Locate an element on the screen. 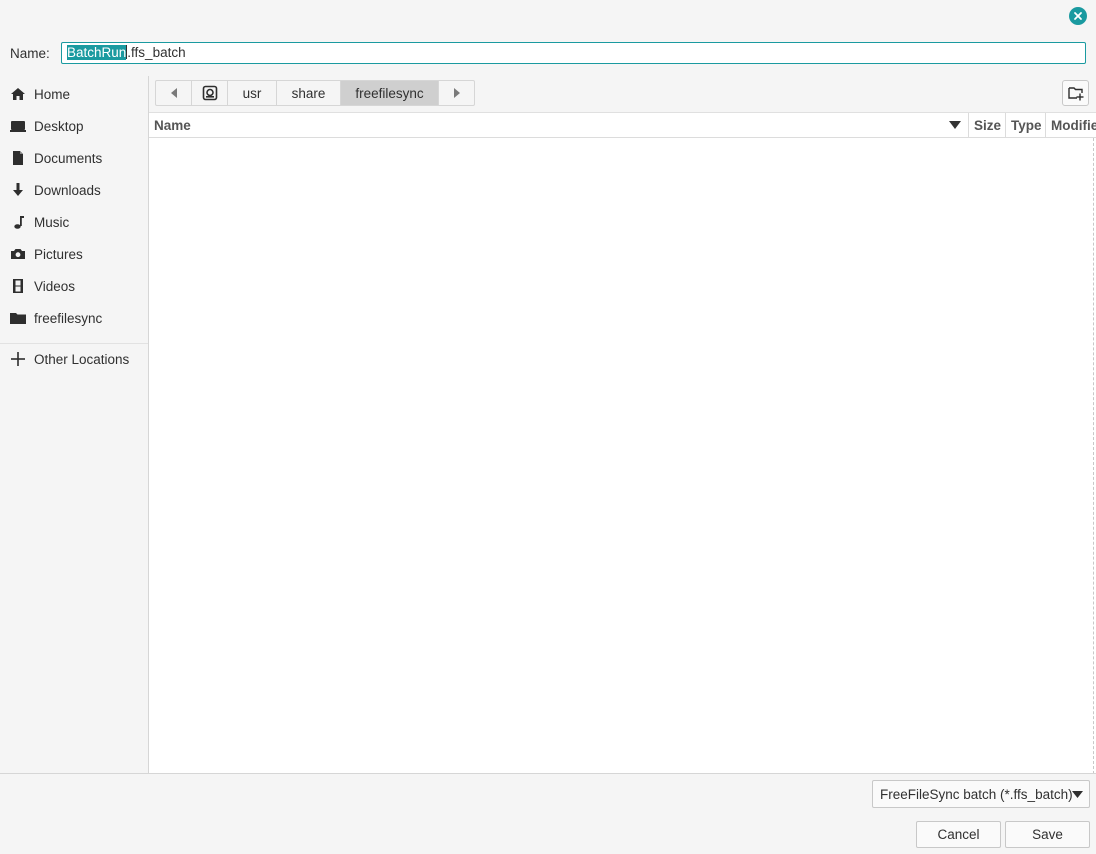  file-list-header: Name Size Type Modified is located at coordinates (622, 125).